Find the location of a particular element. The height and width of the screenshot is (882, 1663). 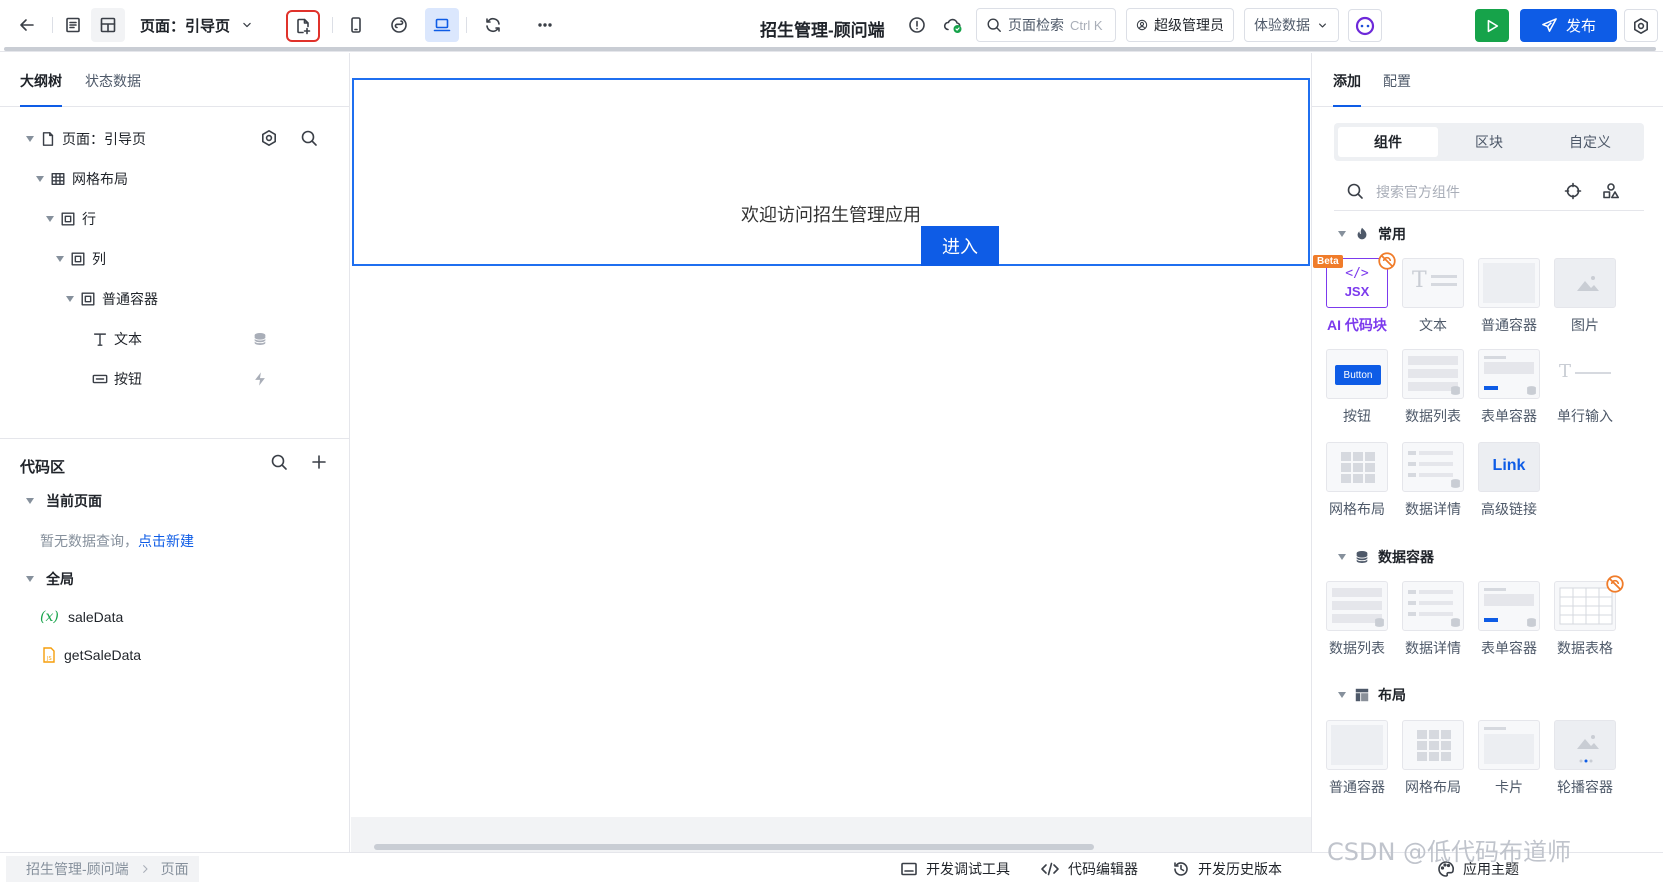

segment-custom: 自定义 is located at coordinates (1590, 142).